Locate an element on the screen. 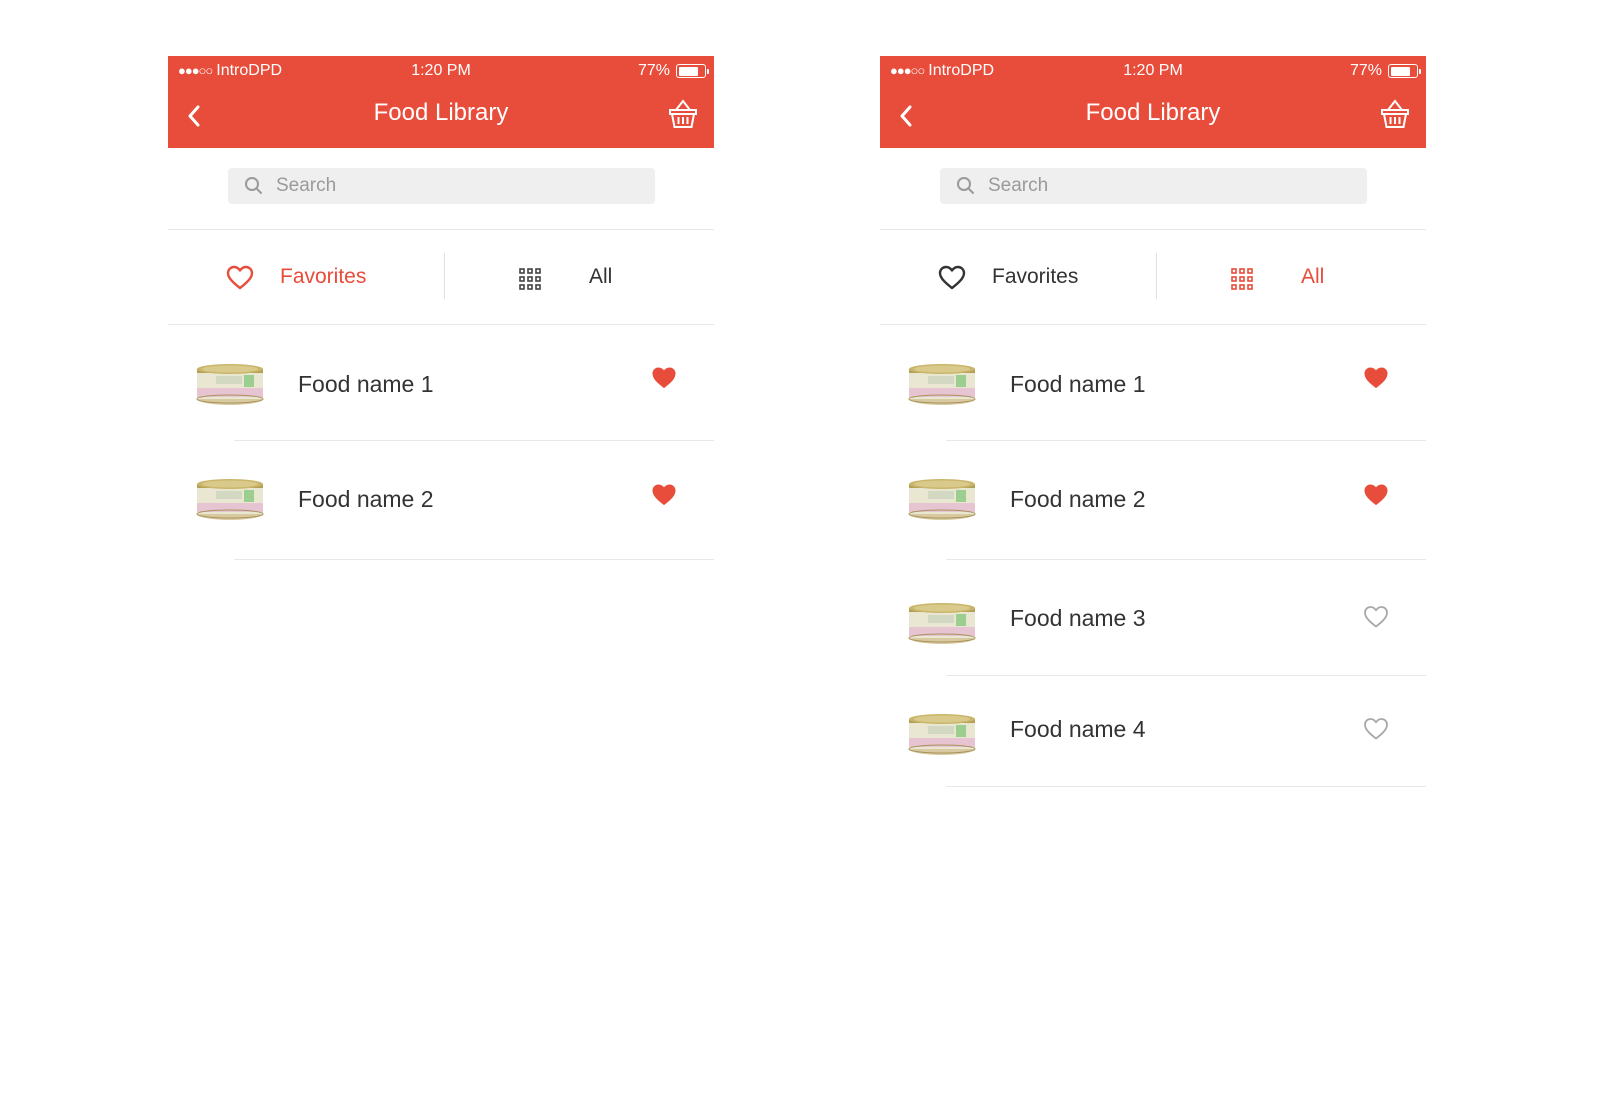 This screenshot has width=1598, height=1101. food-name: Food name 3 is located at coordinates (1078, 618).